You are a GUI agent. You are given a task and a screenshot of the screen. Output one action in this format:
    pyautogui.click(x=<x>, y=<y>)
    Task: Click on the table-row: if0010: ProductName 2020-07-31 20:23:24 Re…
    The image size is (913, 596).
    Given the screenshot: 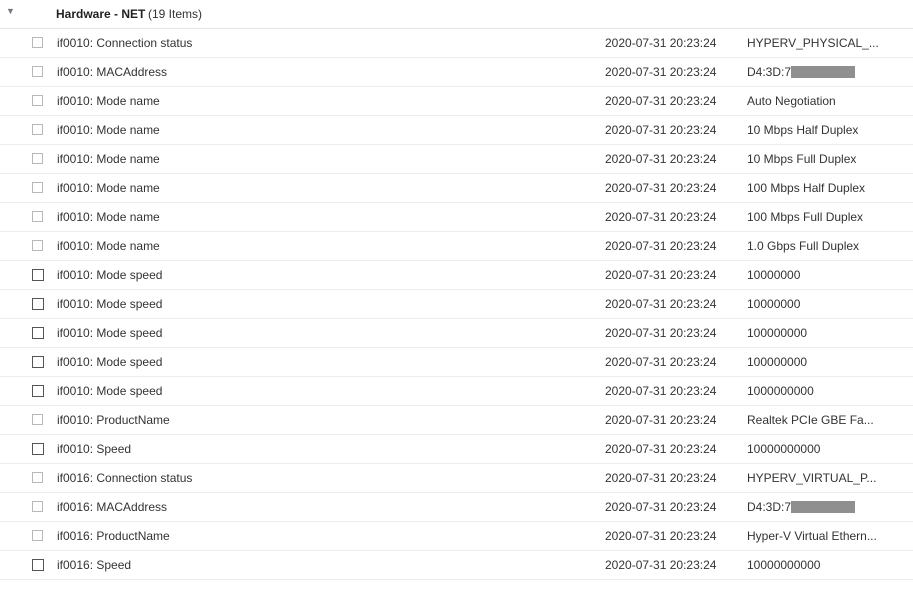 What is the action you would take?
    pyautogui.click(x=456, y=420)
    